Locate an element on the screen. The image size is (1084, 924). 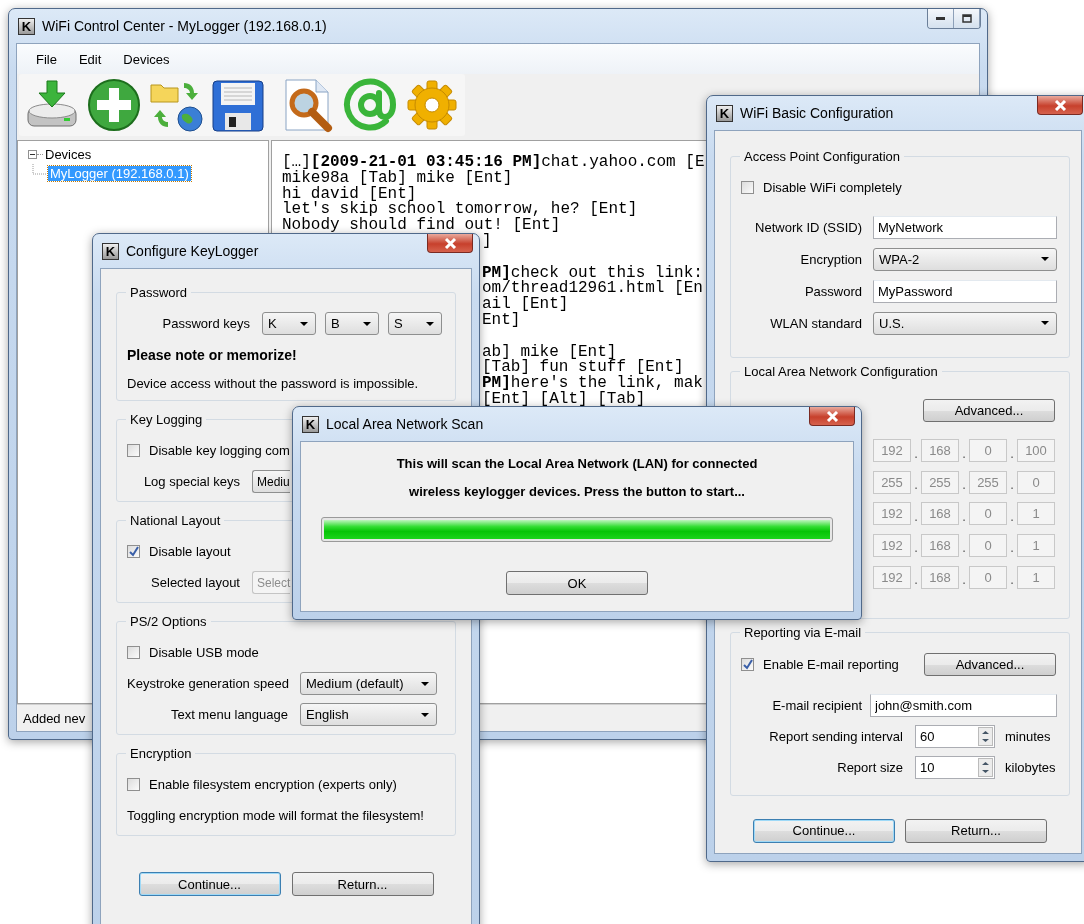
group-title: Password is located at coordinates (159, 292).